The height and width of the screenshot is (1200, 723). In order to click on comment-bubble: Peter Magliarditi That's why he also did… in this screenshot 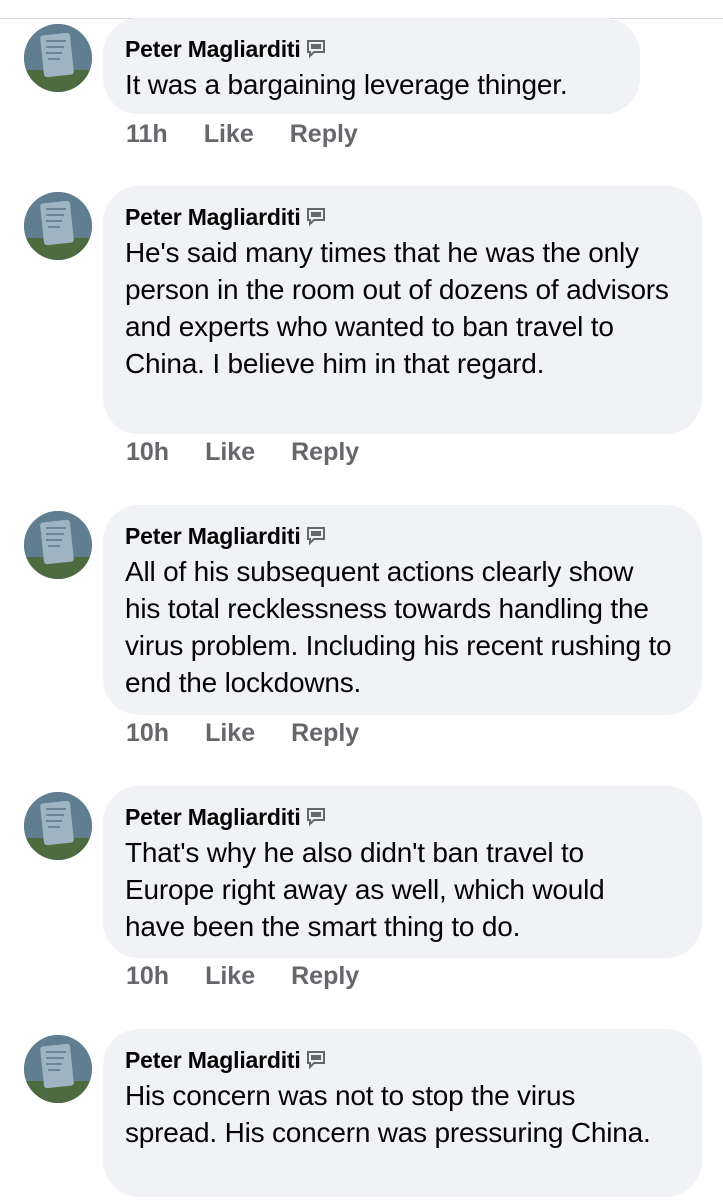, I will do `click(402, 872)`.